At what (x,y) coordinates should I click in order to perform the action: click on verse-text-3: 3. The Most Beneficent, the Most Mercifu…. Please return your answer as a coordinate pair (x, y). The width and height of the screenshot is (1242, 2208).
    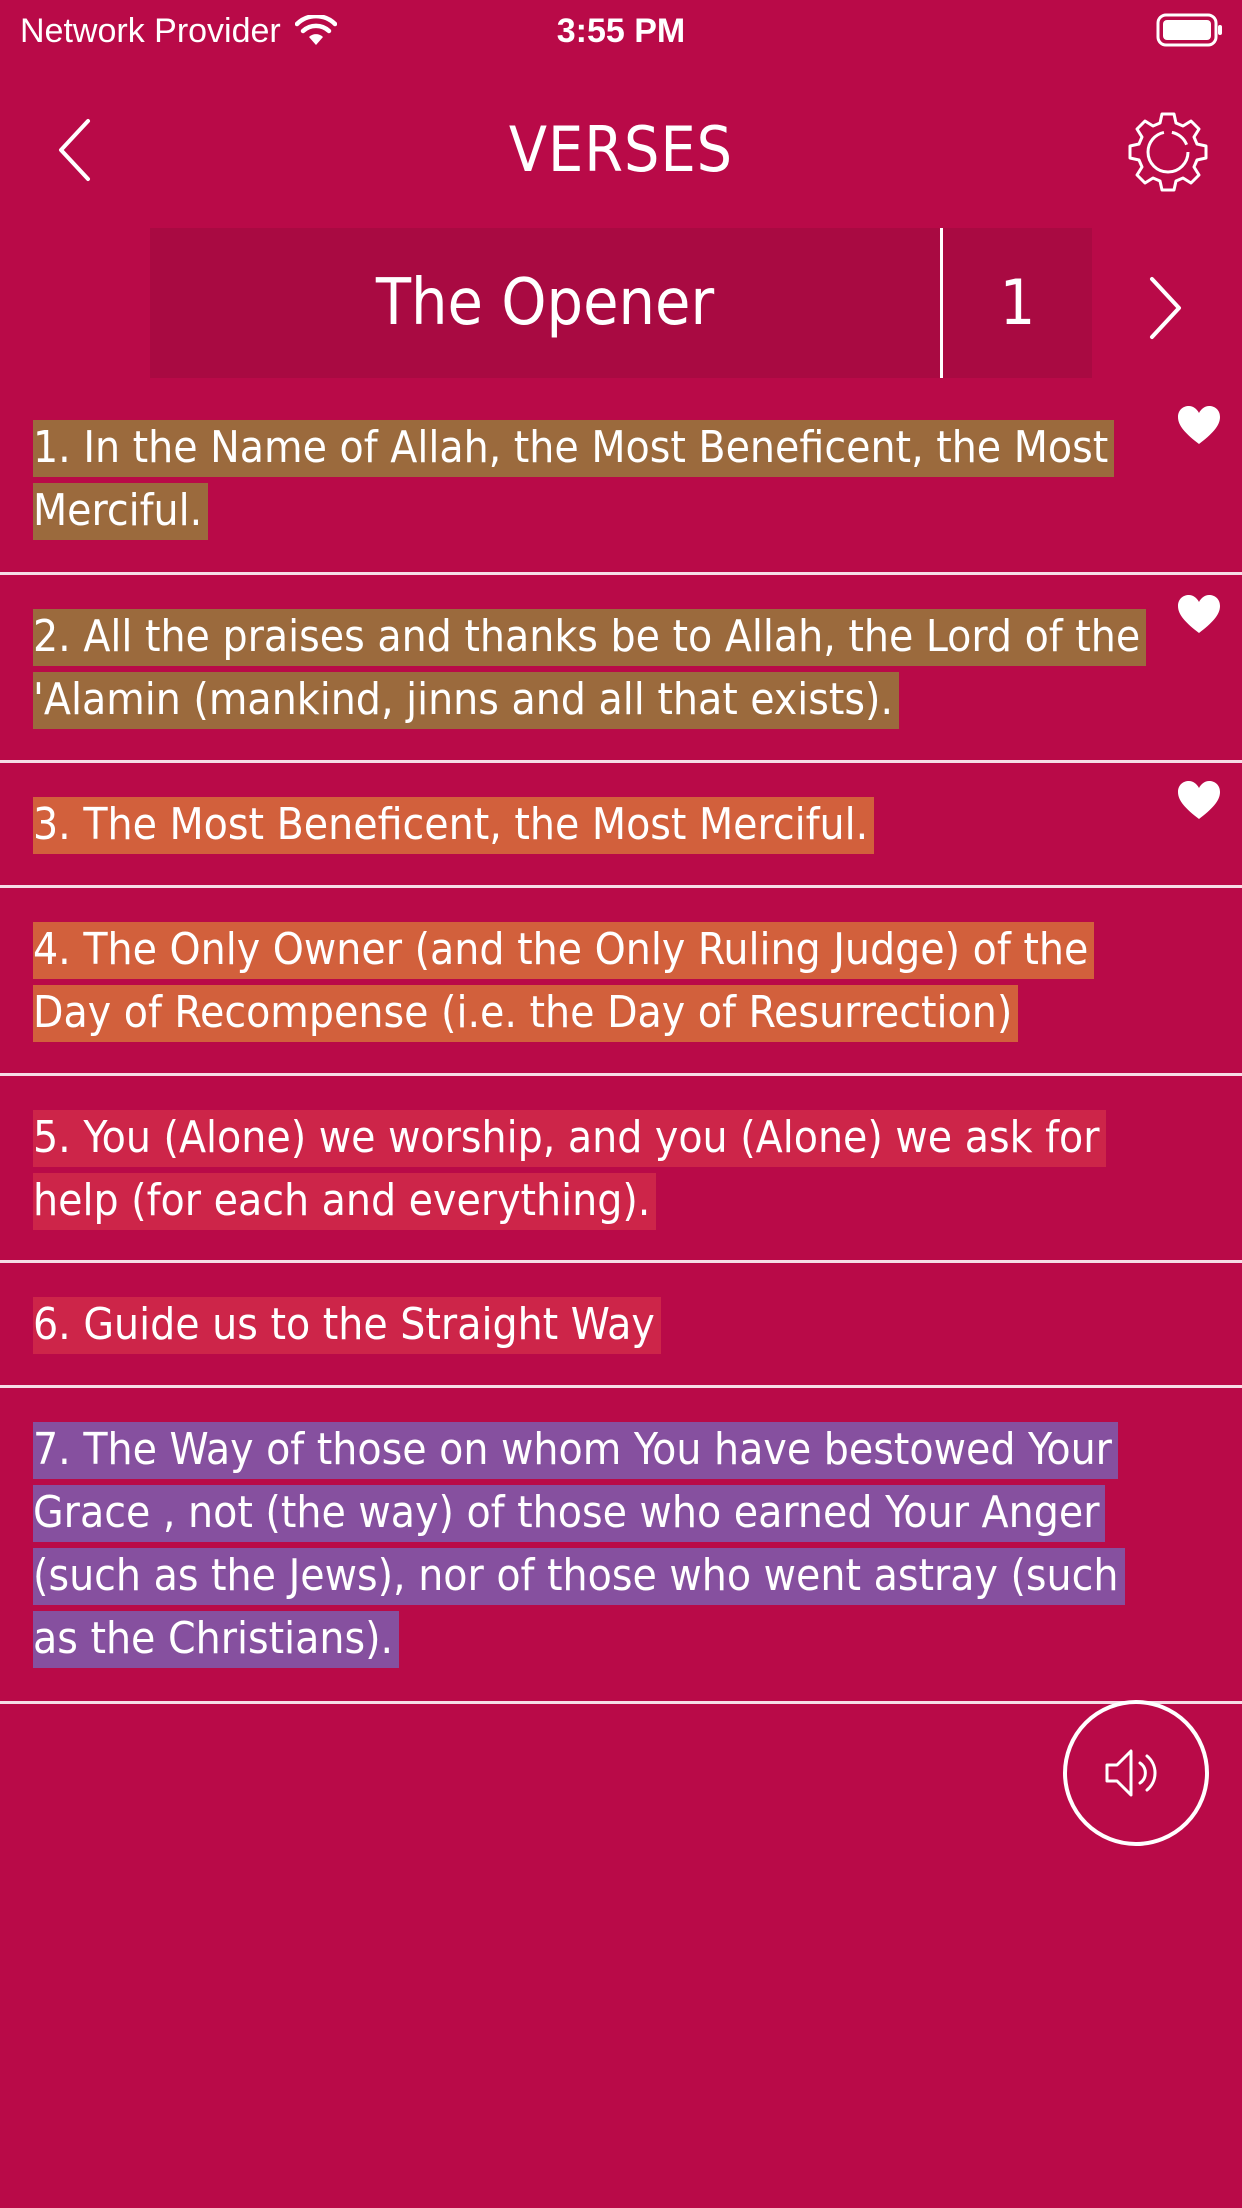
    Looking at the image, I should click on (454, 825).